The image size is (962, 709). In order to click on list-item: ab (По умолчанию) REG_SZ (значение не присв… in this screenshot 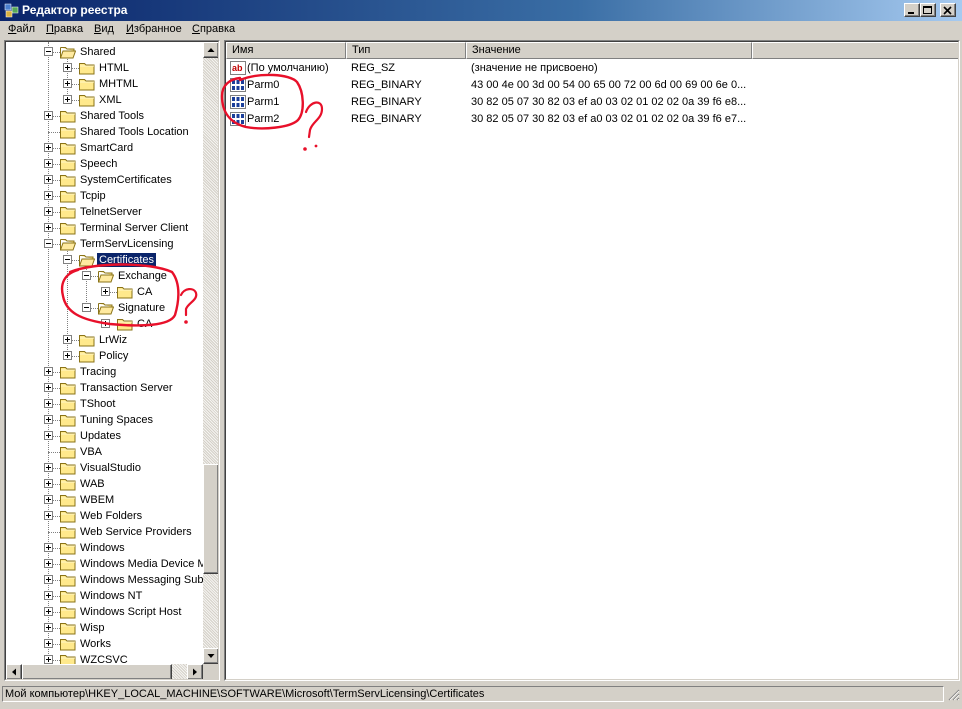, I will do `click(576, 68)`.